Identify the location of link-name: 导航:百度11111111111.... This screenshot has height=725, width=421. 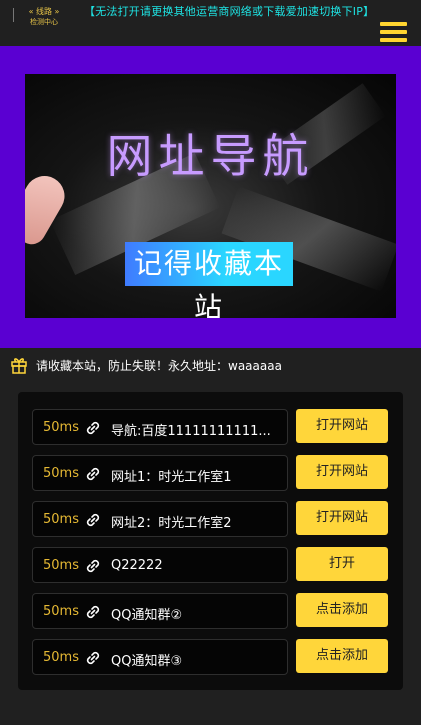
(191, 431).